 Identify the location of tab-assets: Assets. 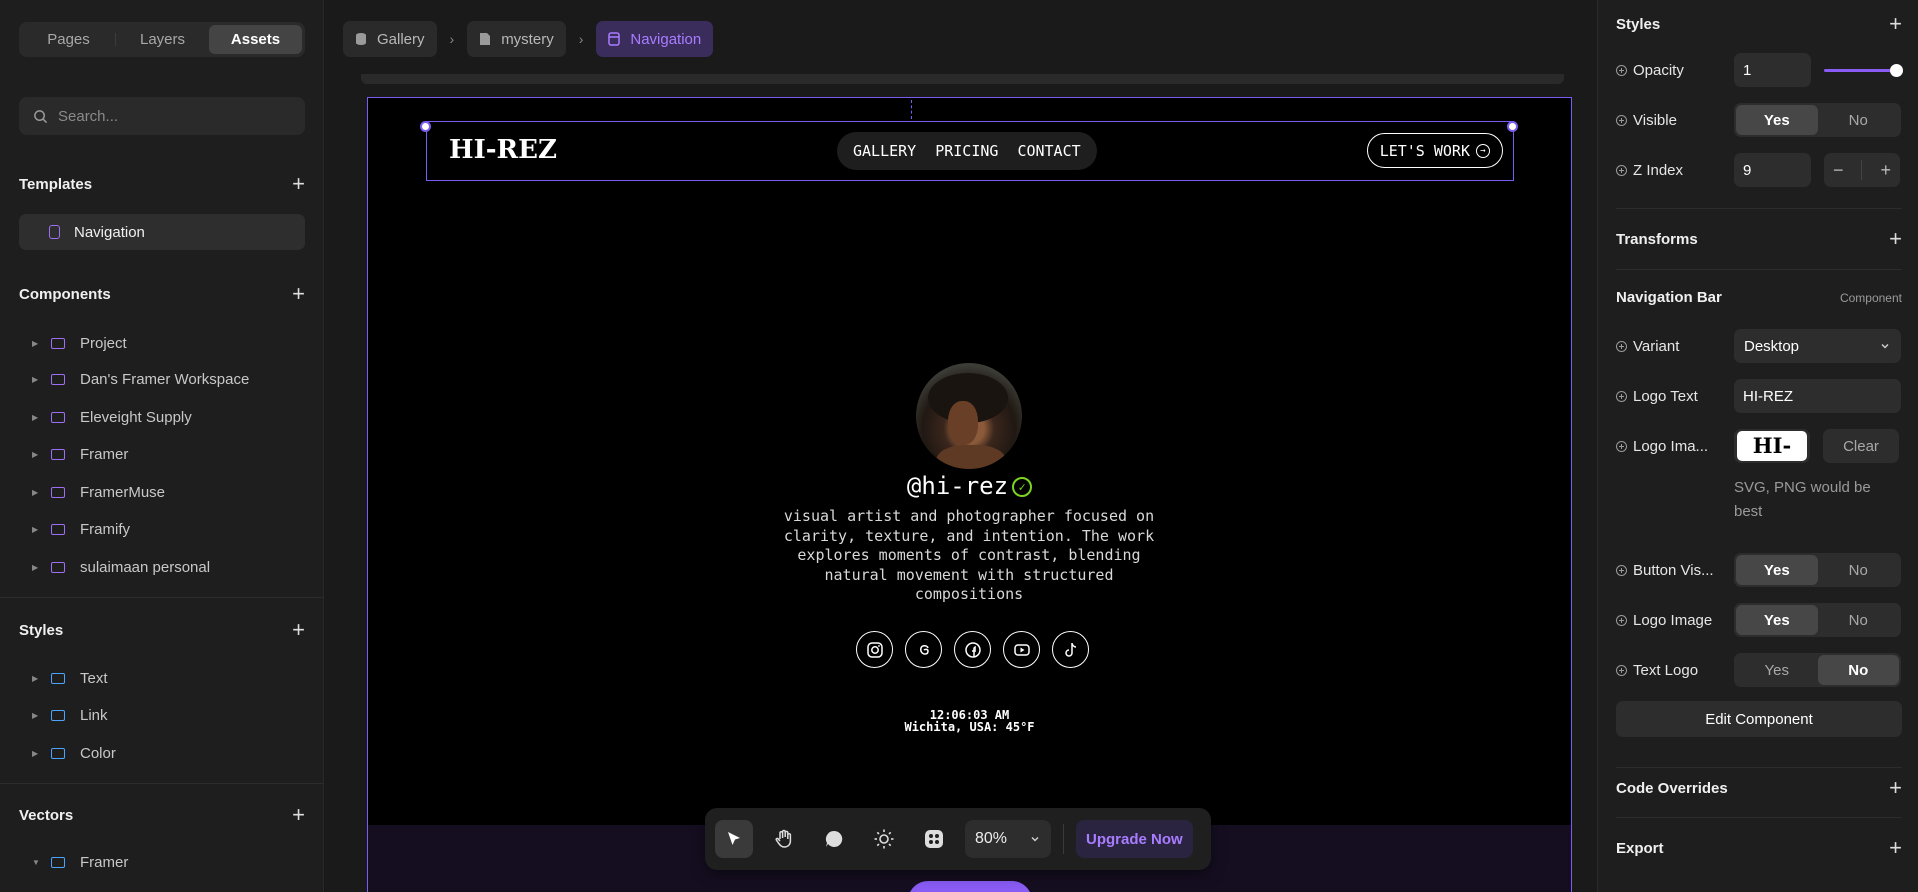
(255, 39).